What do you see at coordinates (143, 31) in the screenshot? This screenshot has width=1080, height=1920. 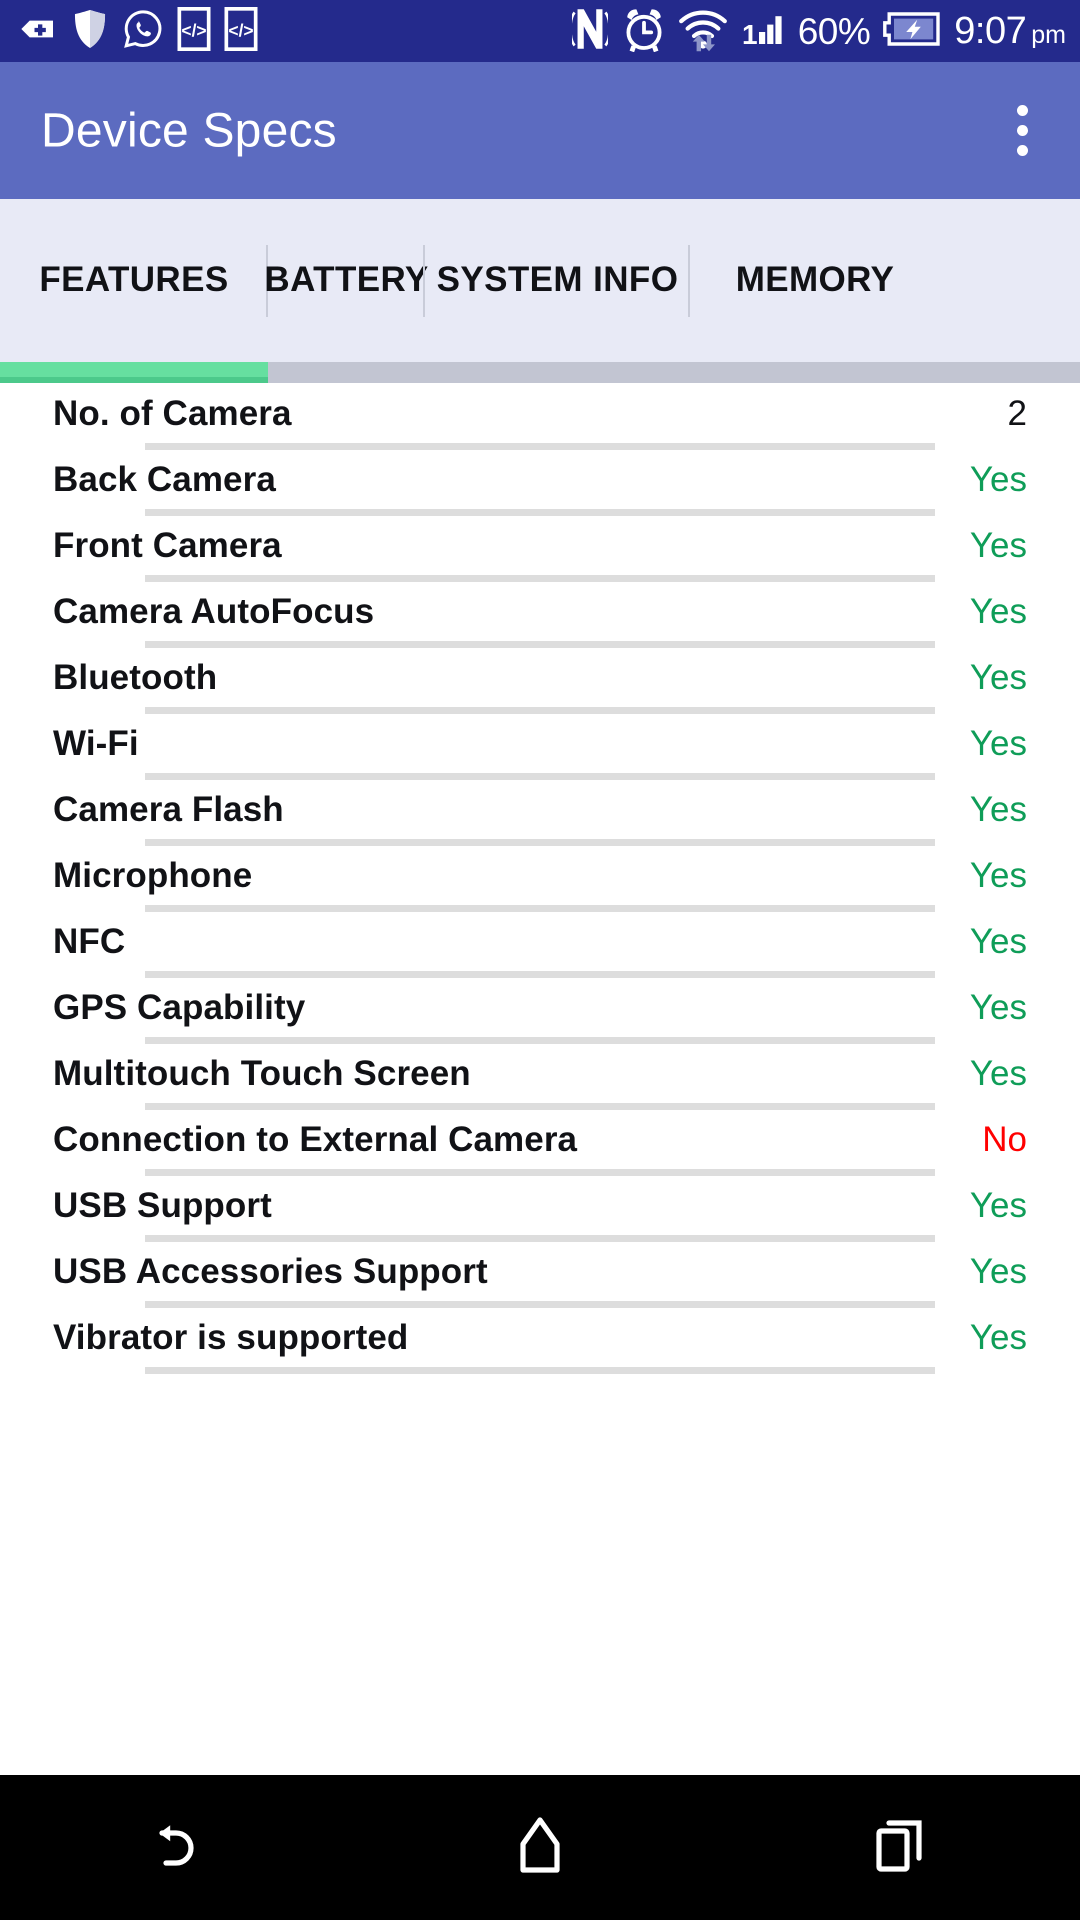 I see `whatsapp-icon` at bounding box center [143, 31].